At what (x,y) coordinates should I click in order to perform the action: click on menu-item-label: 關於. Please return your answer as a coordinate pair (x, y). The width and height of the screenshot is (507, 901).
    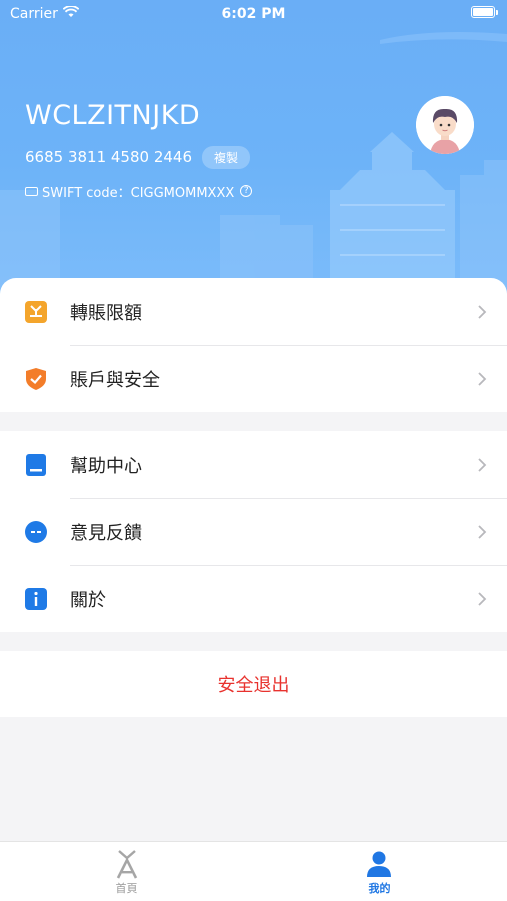
    Looking at the image, I should click on (88, 600).